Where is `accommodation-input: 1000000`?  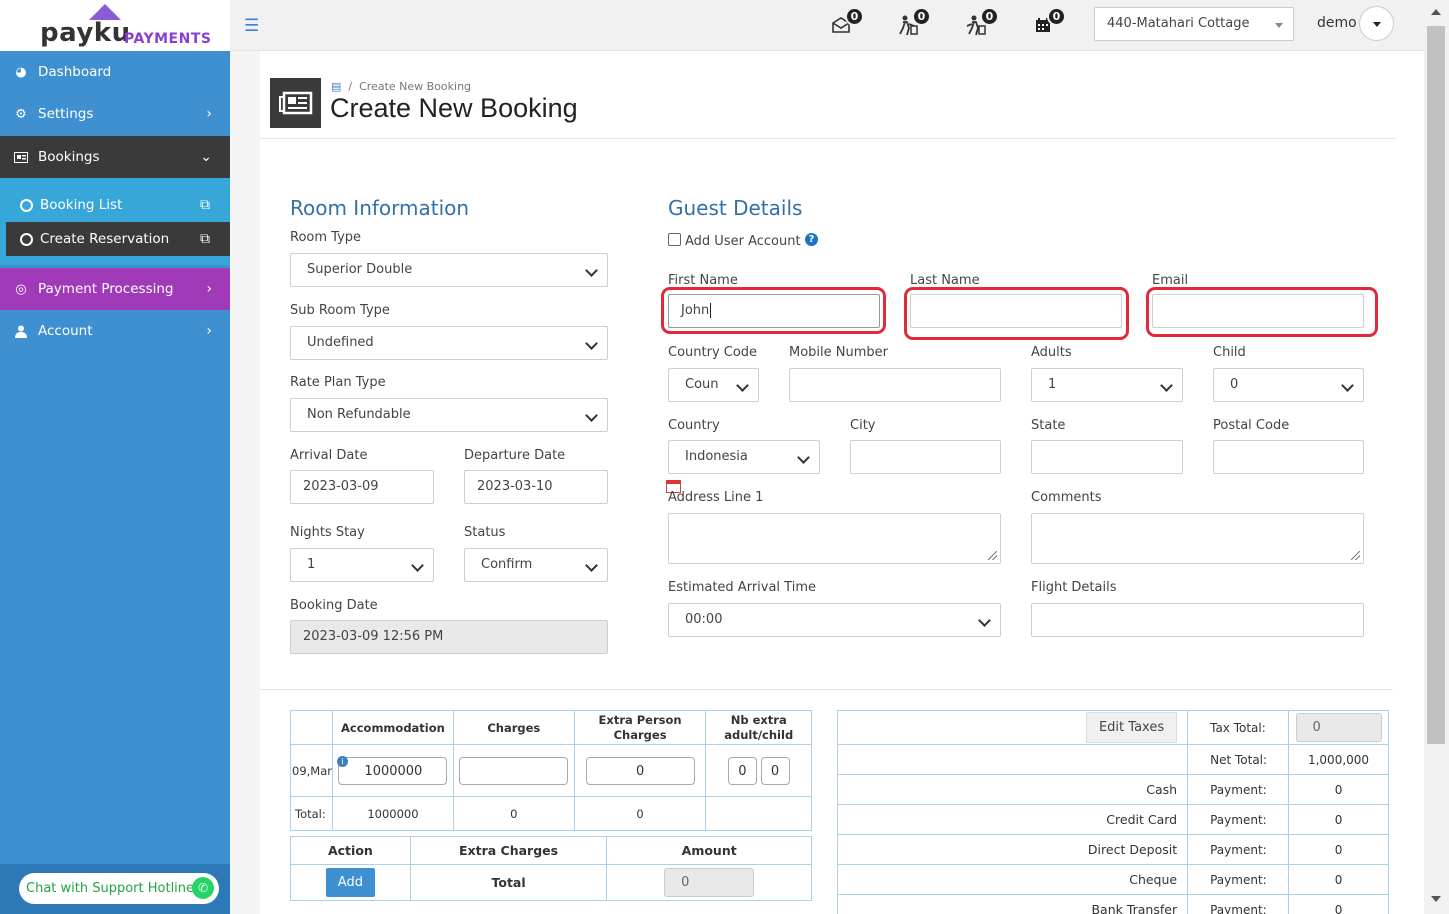 accommodation-input: 1000000 is located at coordinates (393, 770).